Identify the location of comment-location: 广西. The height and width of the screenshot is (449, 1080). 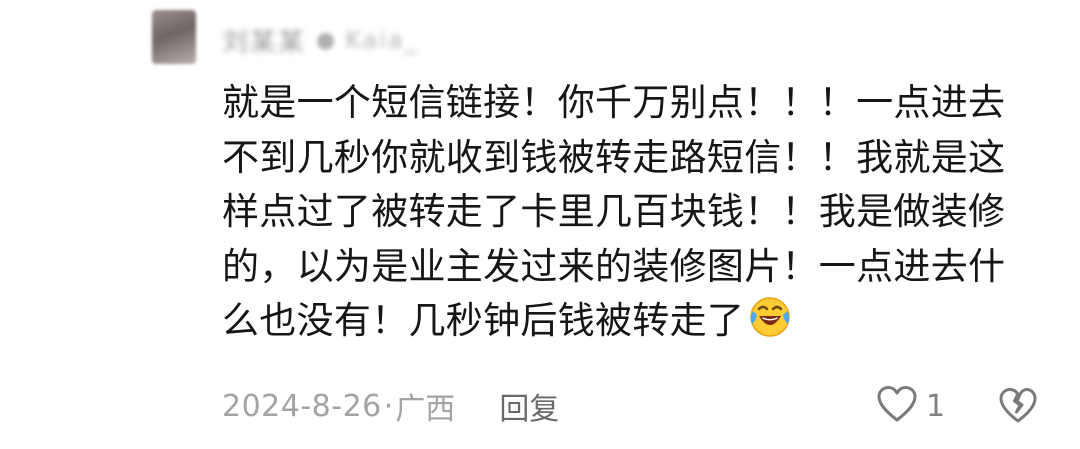
(425, 409).